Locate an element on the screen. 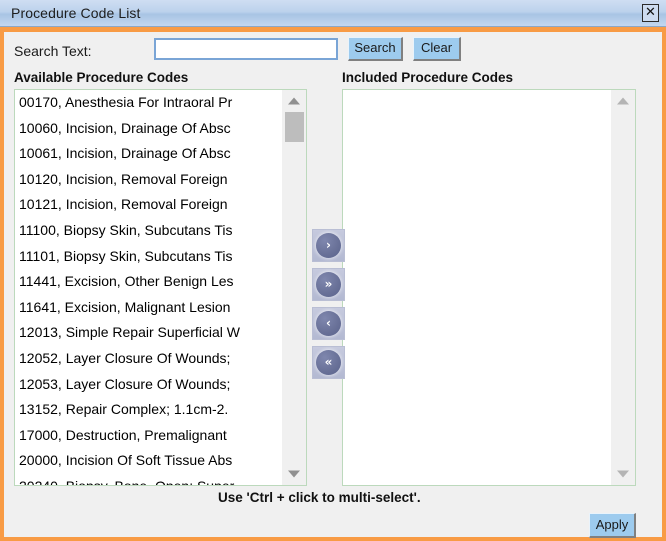  list-item: 12013, Simple Repair Superficial W is located at coordinates (149, 333).